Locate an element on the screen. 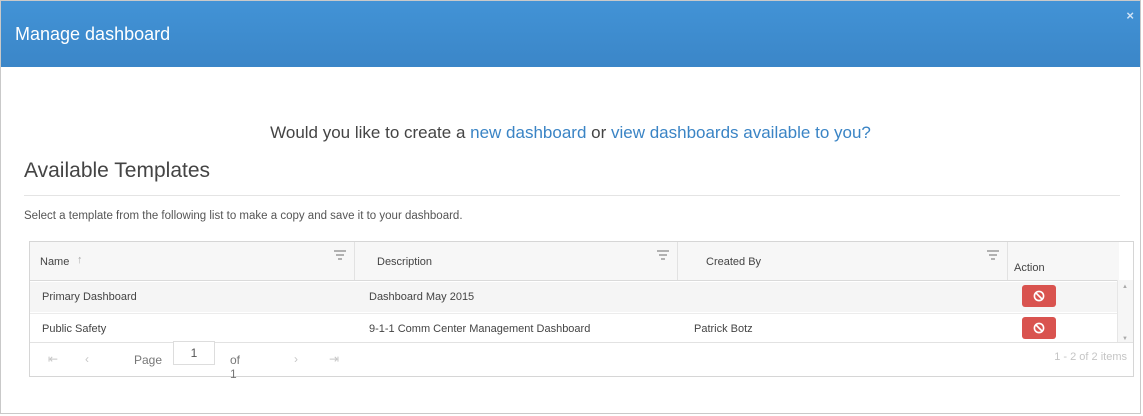 The height and width of the screenshot is (416, 1143). cell-name: Public Safety is located at coordinates (74, 329).